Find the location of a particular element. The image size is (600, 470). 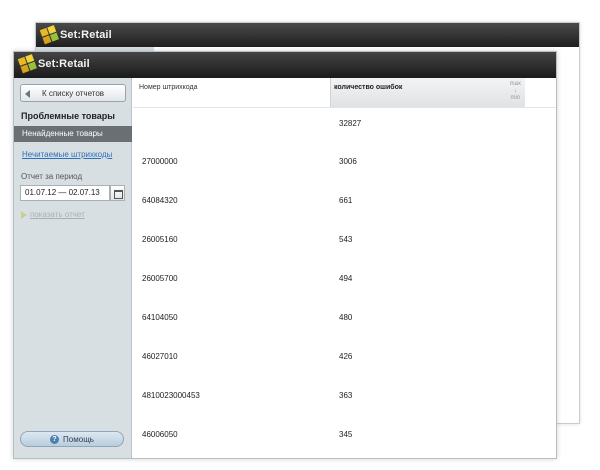

show-report-label: показать отчет is located at coordinates (57, 214).